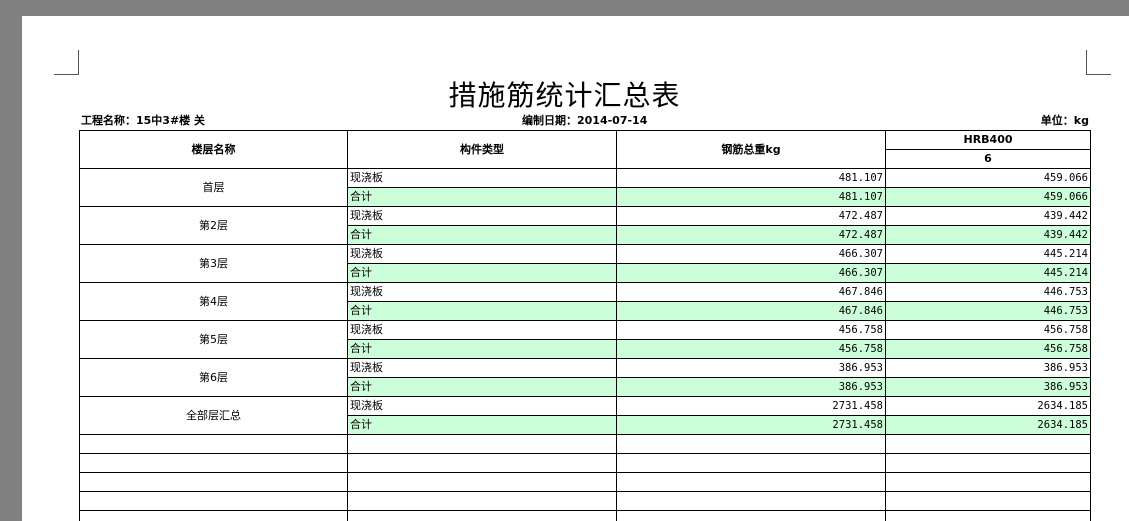  Describe the element at coordinates (1064, 120) in the screenshot. I see `unit-label: 单位：kg` at that location.